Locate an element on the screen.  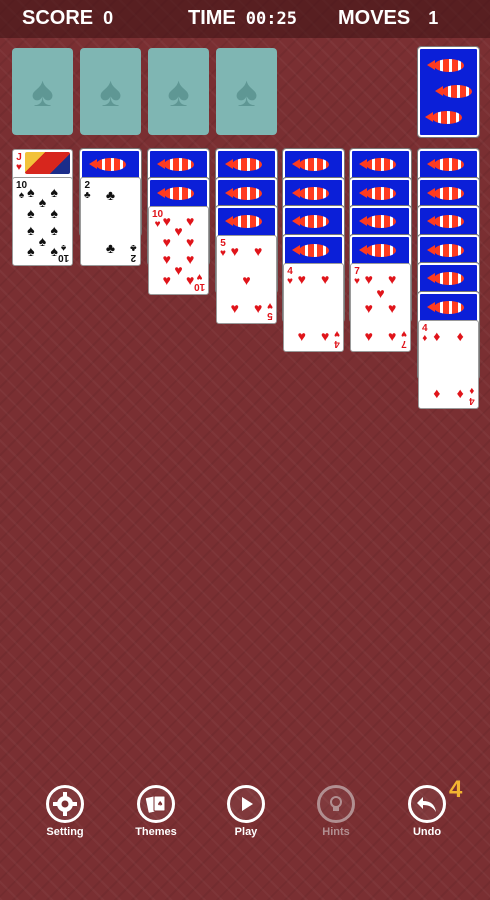
tableau-card-seven-hearts: 7 ♥ ♥ ♥ ♥ ♥ ♥ ♥ ♥ 7 ♥ is located at coordinates (380, 307).